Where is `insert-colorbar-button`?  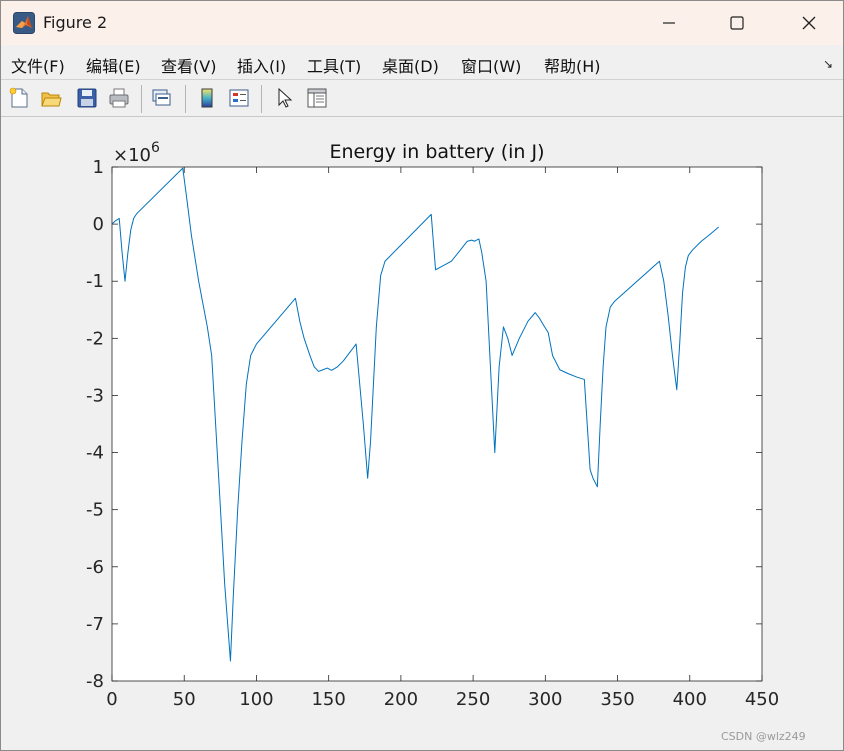 insert-colorbar-button is located at coordinates (207, 98).